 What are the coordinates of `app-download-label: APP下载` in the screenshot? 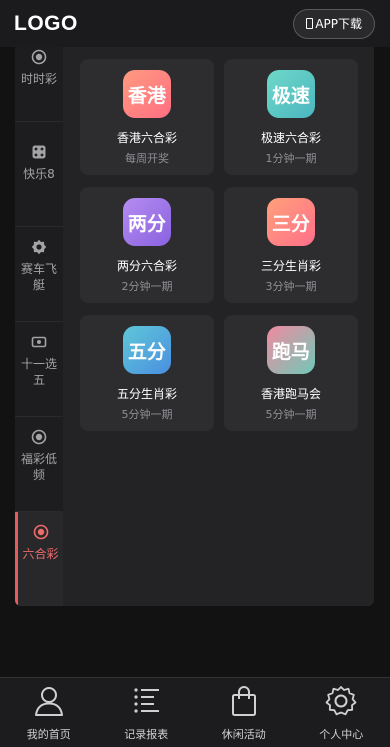 It's located at (338, 24).